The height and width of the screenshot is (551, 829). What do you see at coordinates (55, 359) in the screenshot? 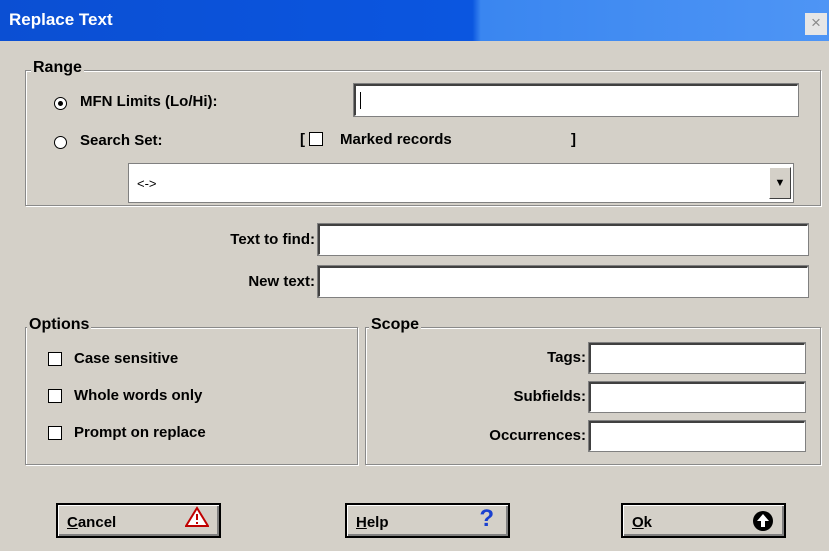
I see `case-sensitive-checkbox` at bounding box center [55, 359].